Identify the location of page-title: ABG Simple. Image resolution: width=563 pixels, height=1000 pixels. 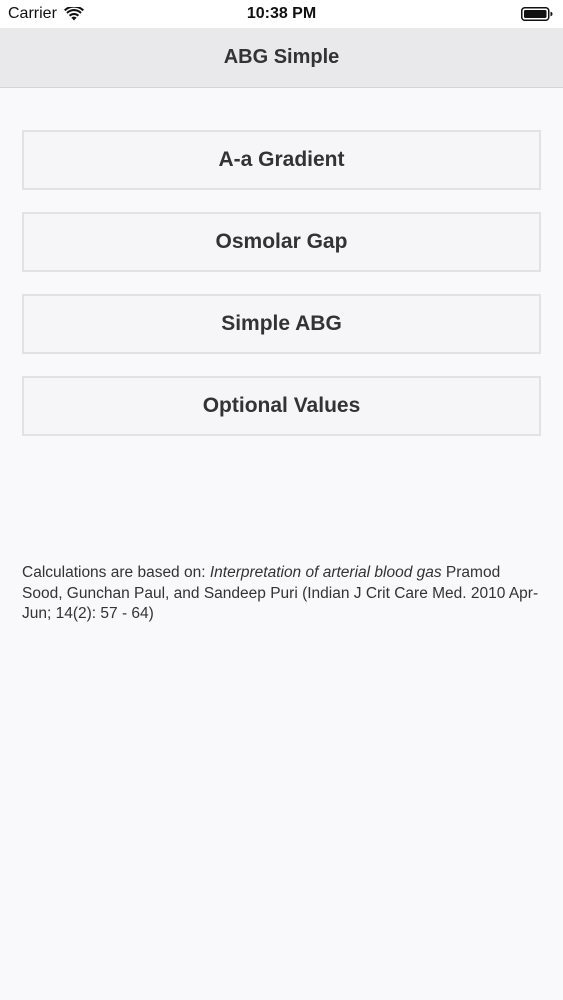
(281, 57).